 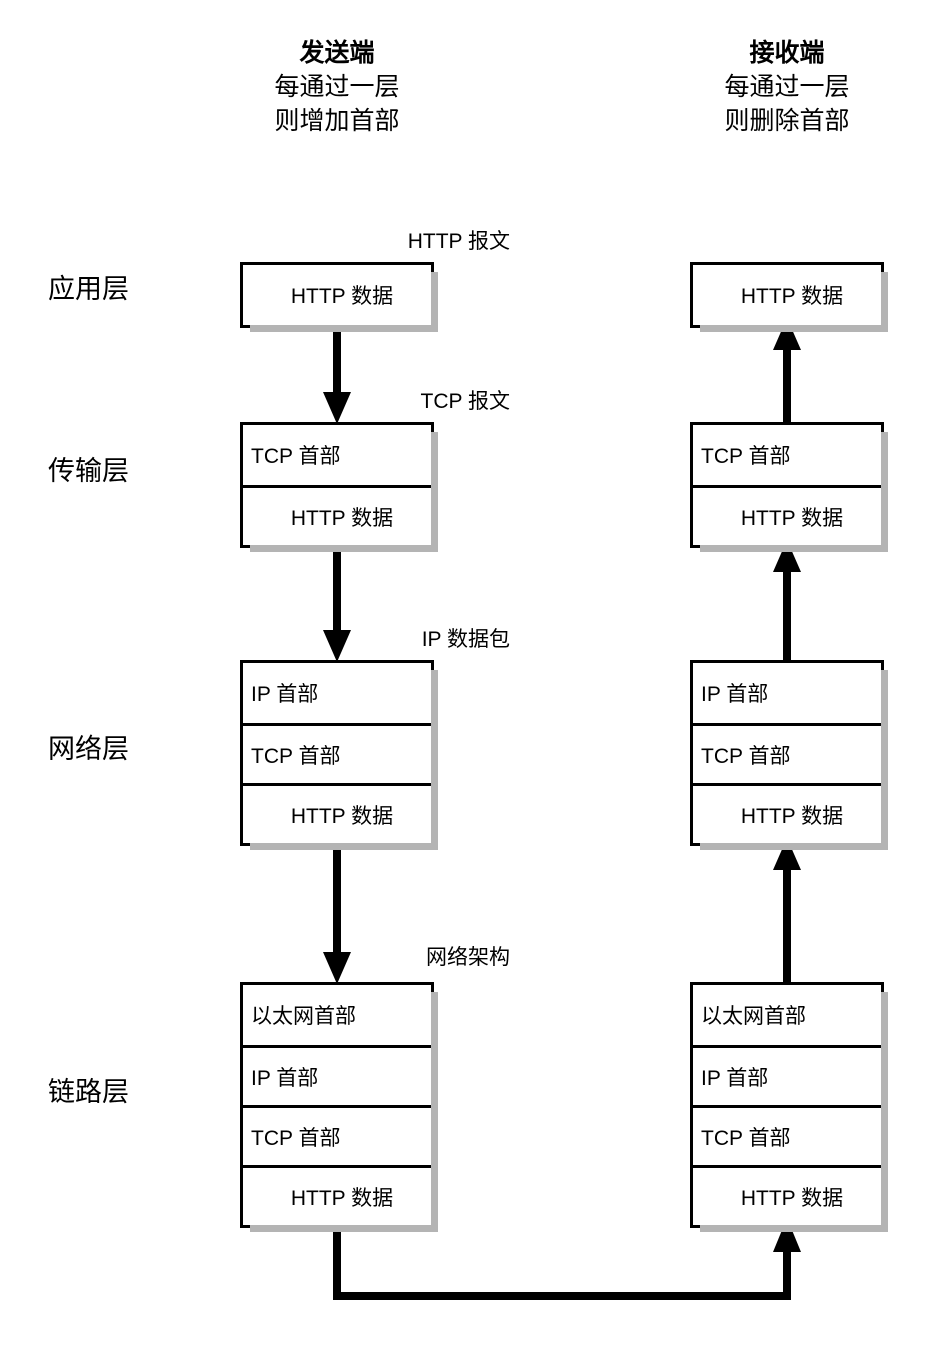 I want to click on packet-box-receiver-application: HTTP 数据, so click(x=789, y=297).